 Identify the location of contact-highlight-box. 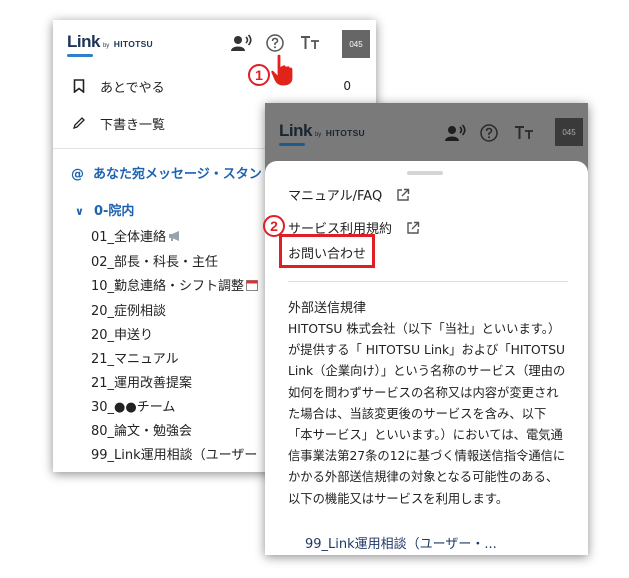
(327, 251).